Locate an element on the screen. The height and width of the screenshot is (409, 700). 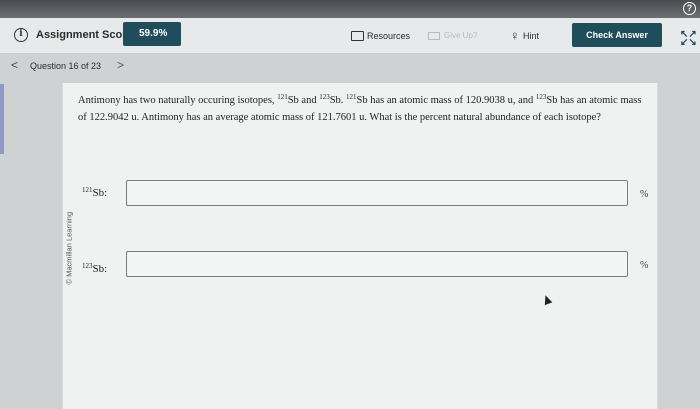
sb123-abundance-input is located at coordinates (377, 264).